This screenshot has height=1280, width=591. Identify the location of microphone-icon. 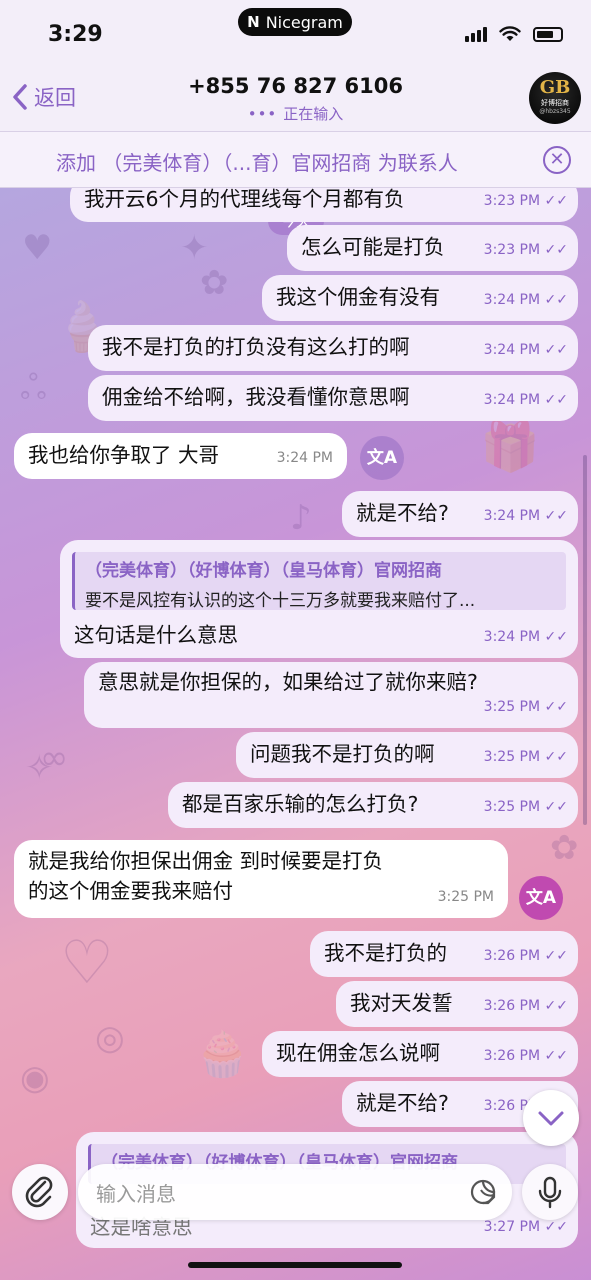
(550, 1192).